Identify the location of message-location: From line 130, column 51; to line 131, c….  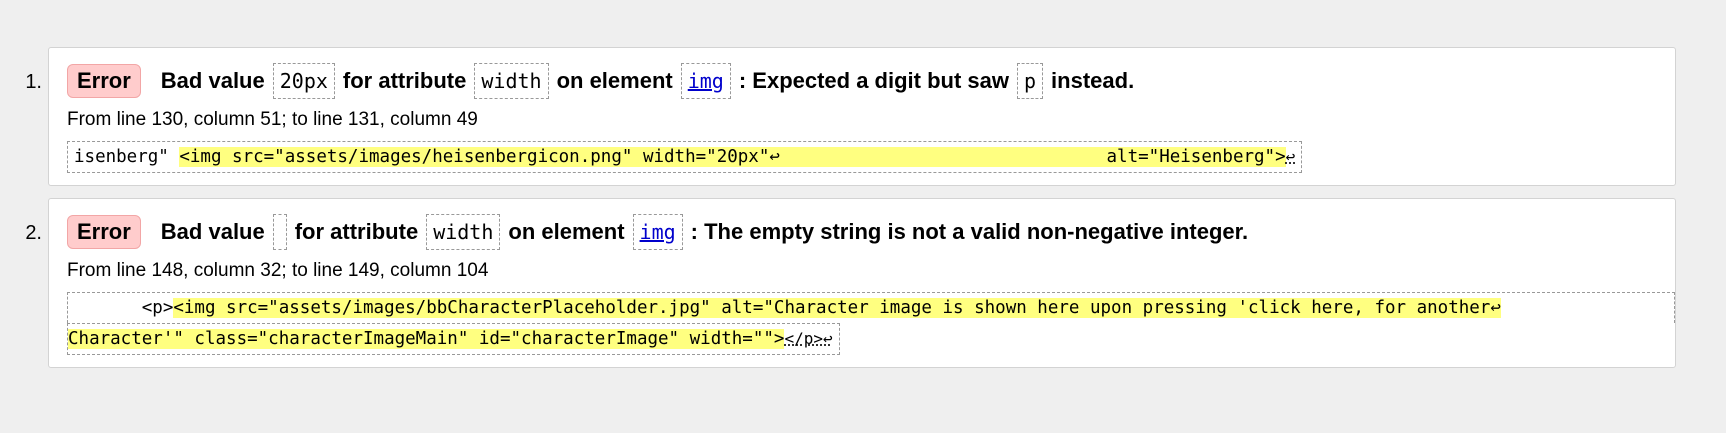
(272, 119).